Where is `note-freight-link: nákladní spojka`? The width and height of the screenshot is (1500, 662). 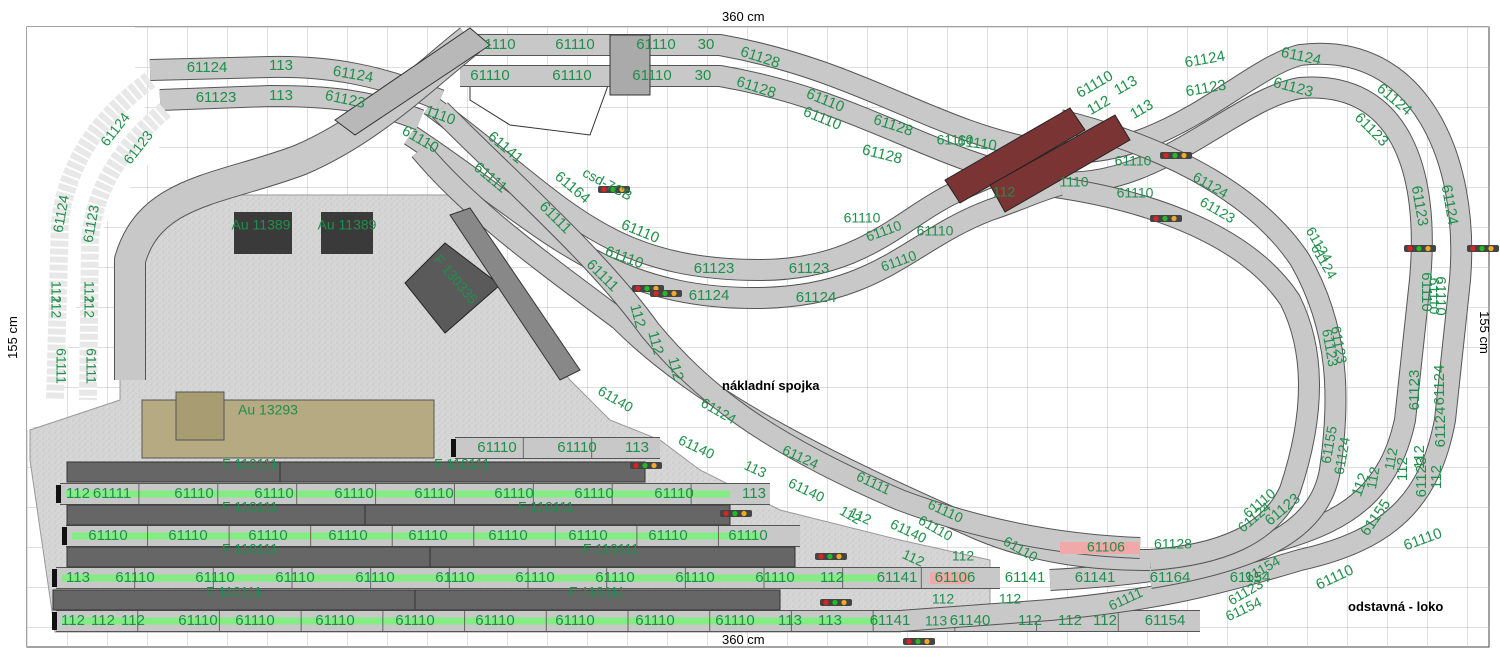 note-freight-link: nákladní spojka is located at coordinates (771, 385).